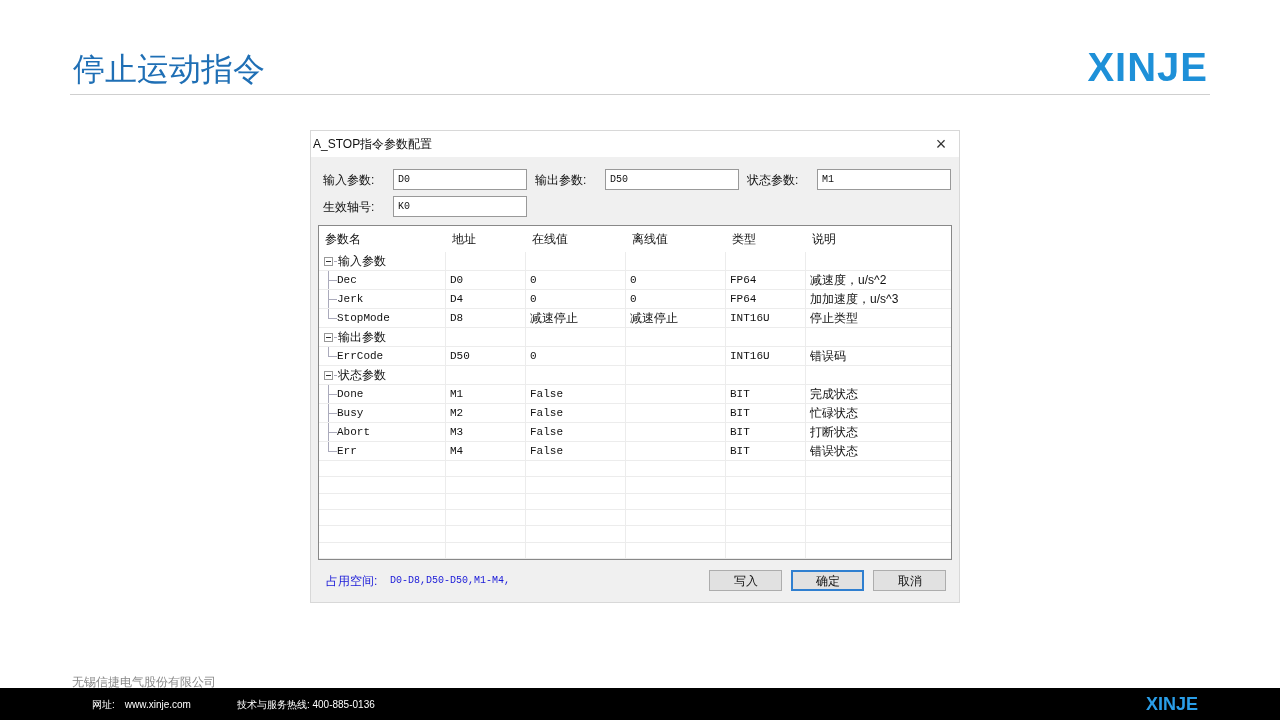 The height and width of the screenshot is (720, 1280). Describe the element at coordinates (834, 394) in the screenshot. I see `description-cell-text: 完成状态` at that location.